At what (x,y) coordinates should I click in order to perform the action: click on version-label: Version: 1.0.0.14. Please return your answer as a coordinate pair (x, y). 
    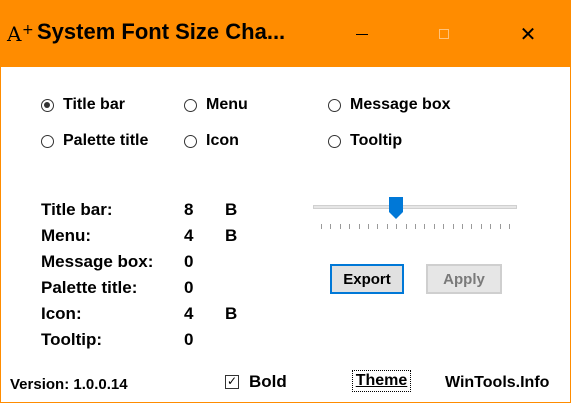
    Looking at the image, I should click on (69, 384).